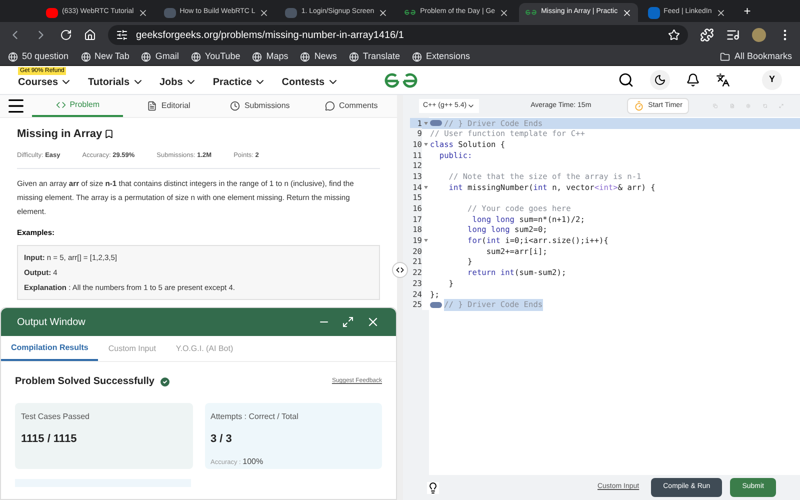  Describe the element at coordinates (639, 106) in the screenshot. I see `timer-icon` at that location.